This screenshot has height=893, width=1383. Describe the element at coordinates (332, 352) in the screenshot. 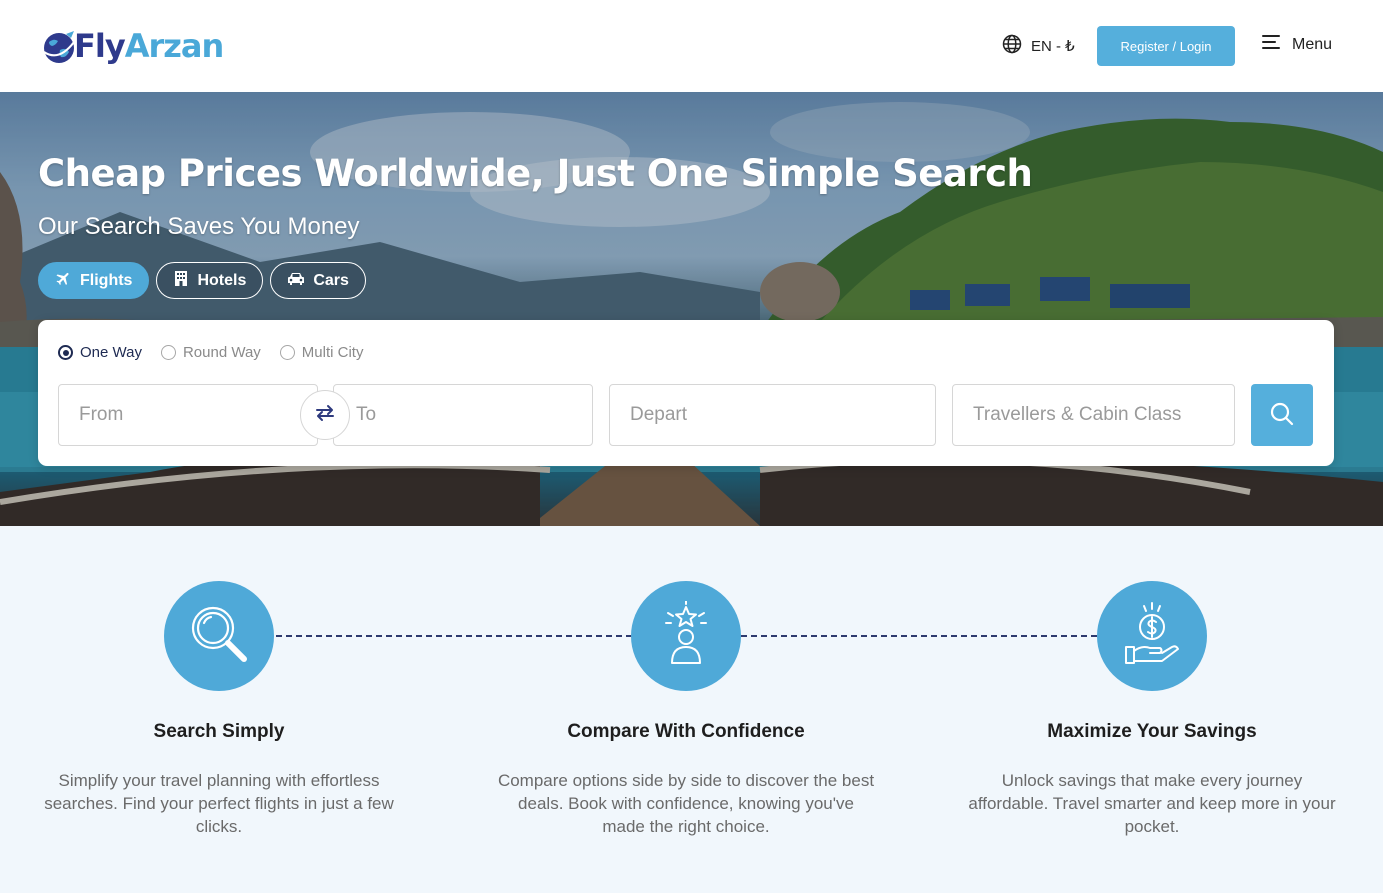

I see `radio-multi-city-label: Multi City` at that location.